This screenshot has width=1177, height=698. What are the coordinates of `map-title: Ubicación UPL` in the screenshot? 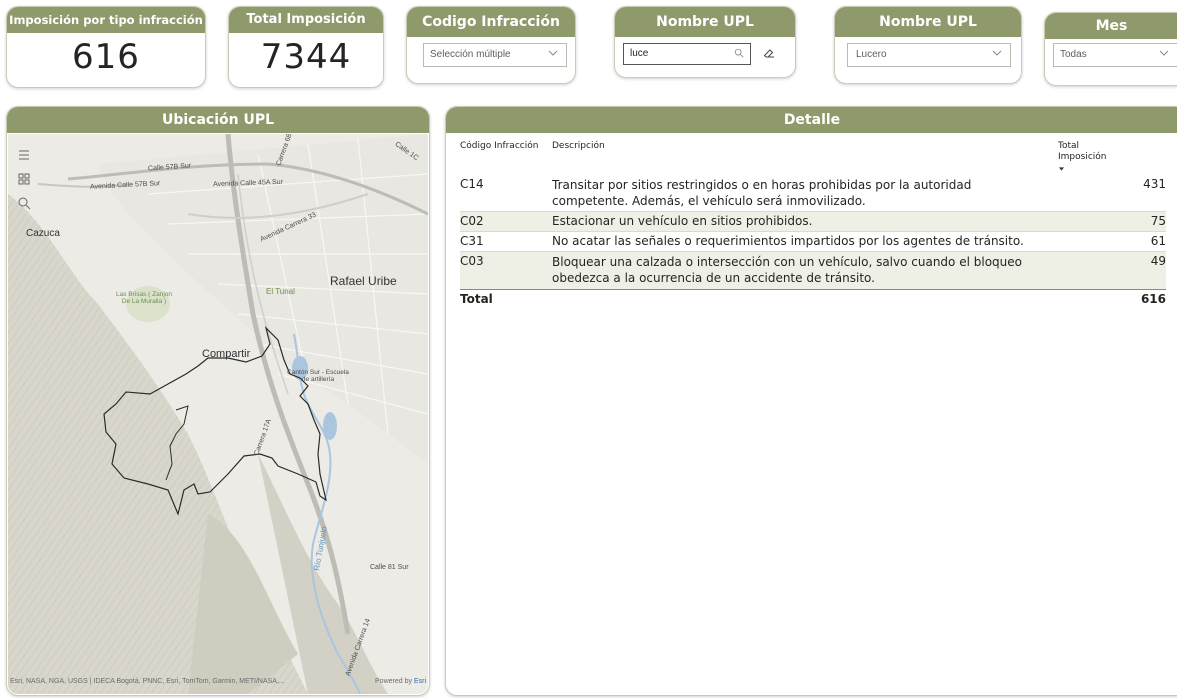 It's located at (218, 120).